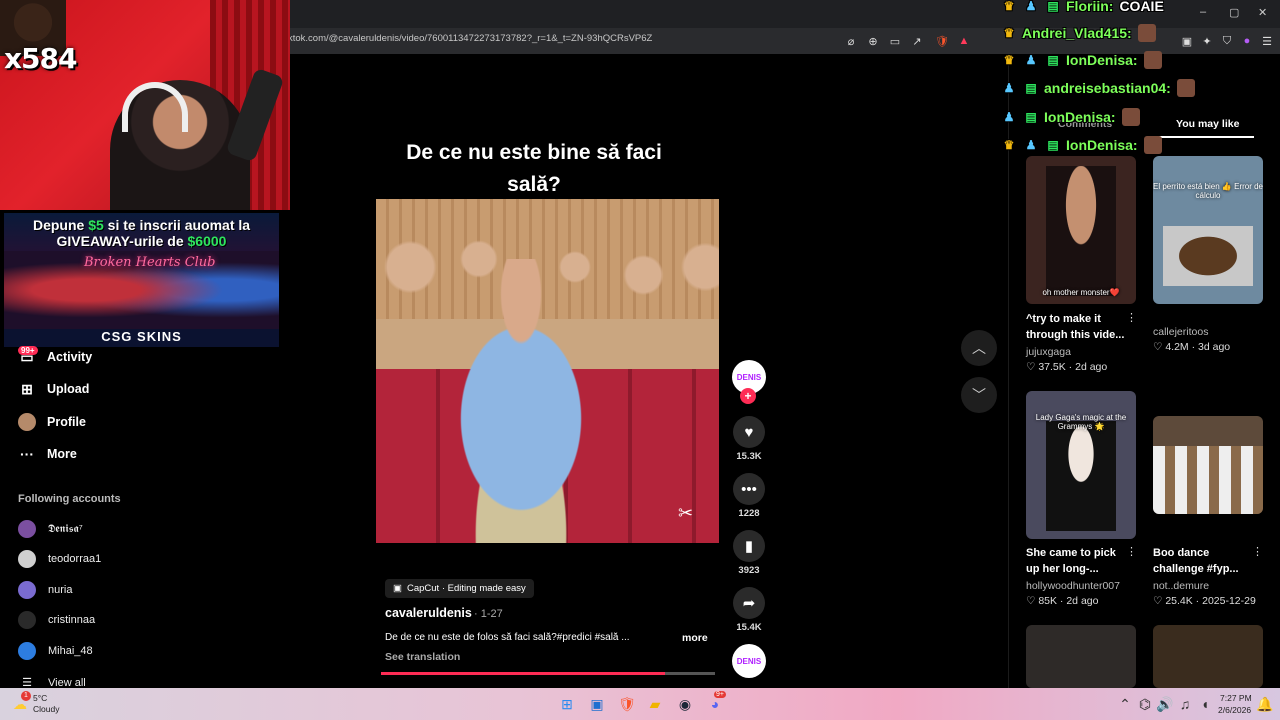  I want to click on comment-button: ••• 1228, so click(749, 496).